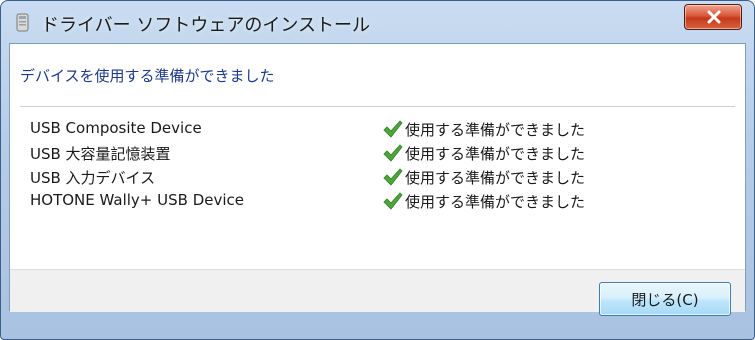 This screenshot has height=340, width=755. I want to click on status-heading: デバイスを使用する準備ができました, so click(147, 76).